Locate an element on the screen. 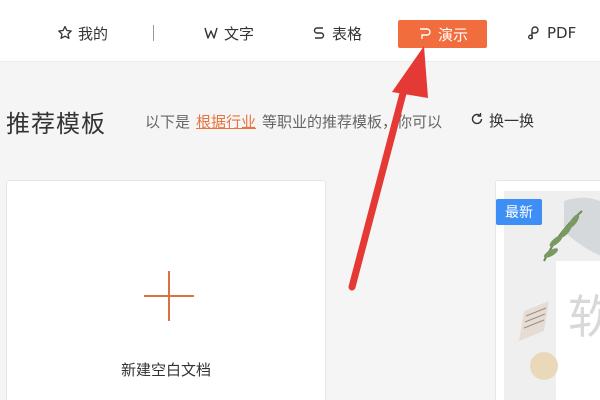 The width and height of the screenshot is (600, 400). nav-pdf: PDF is located at coordinates (551, 33).